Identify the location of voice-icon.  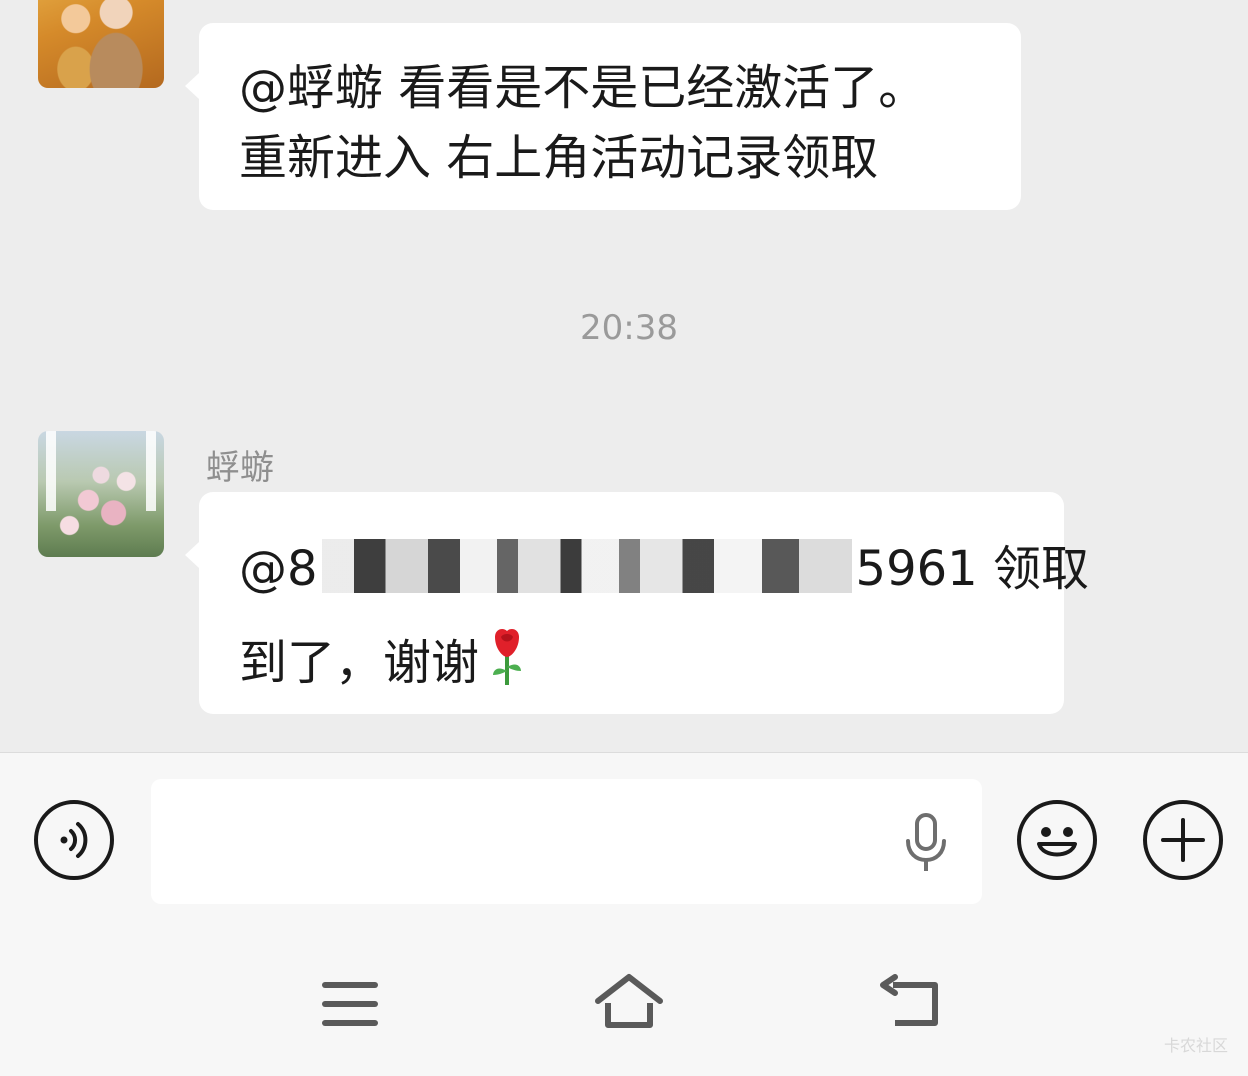
(74, 840).